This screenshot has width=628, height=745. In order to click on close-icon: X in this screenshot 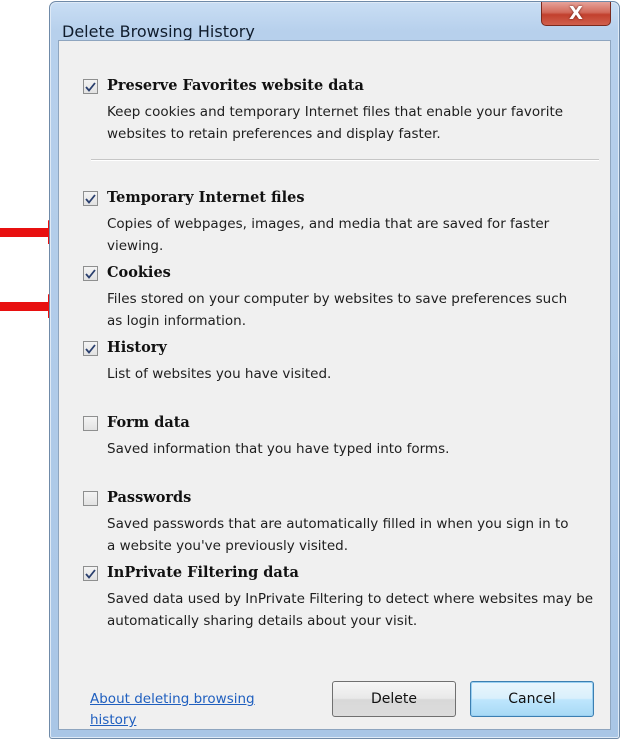, I will do `click(576, 13)`.